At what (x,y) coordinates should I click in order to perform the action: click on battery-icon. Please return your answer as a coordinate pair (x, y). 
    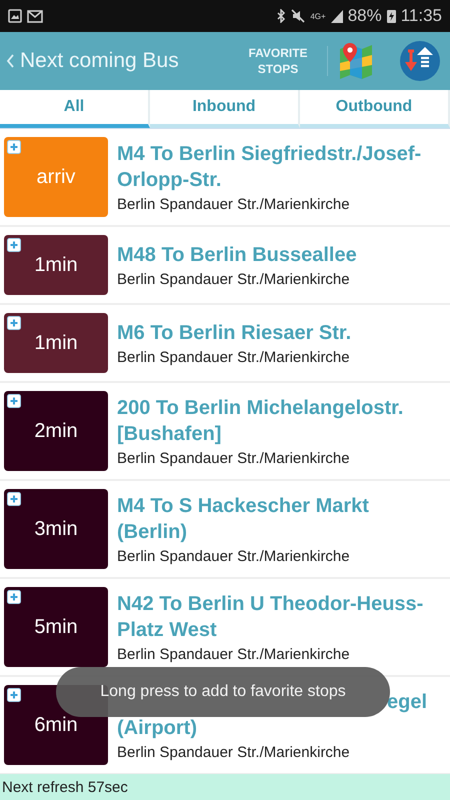
    Looking at the image, I should click on (391, 16).